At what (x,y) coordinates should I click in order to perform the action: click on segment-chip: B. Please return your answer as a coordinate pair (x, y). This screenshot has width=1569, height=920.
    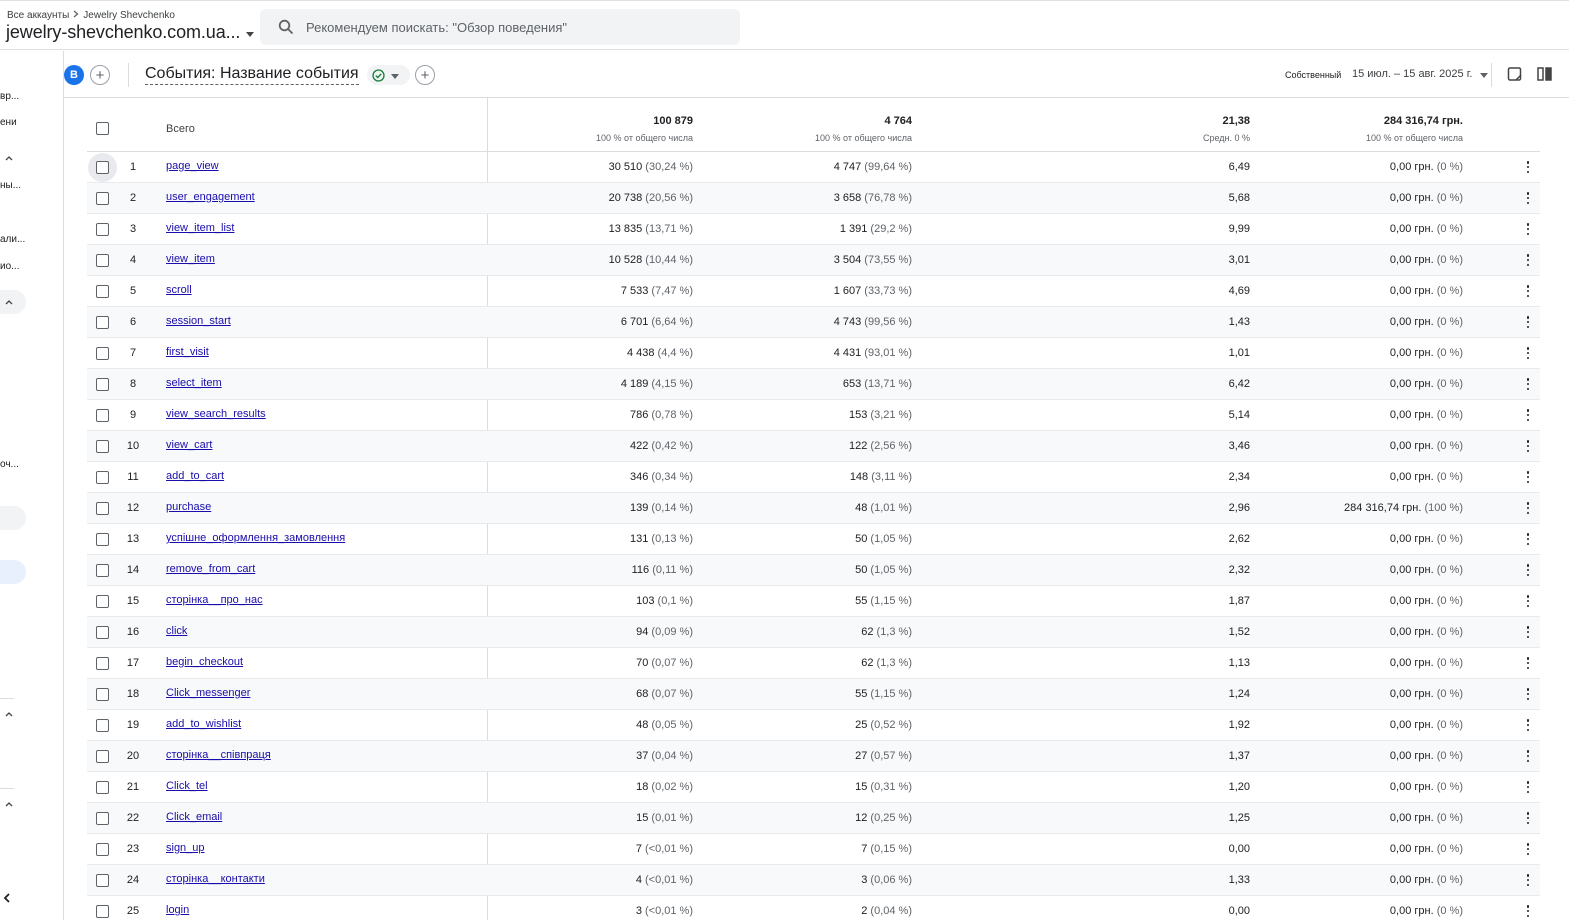
    Looking at the image, I should click on (74, 75).